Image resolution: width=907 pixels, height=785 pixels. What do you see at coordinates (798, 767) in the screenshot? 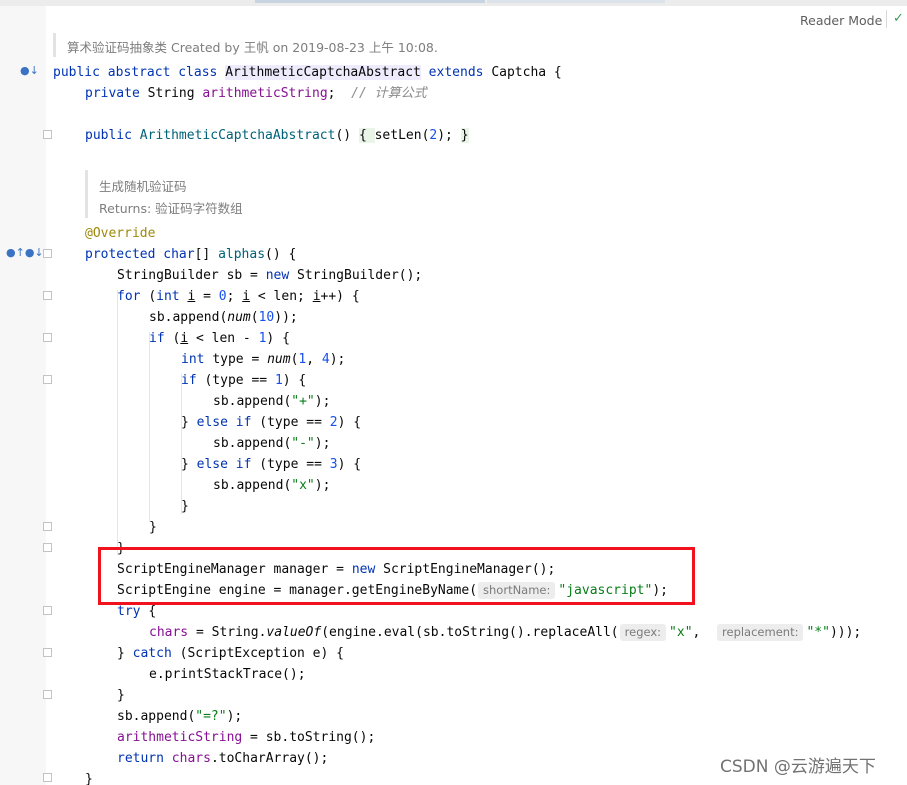
I see `watermark: CSDN @云游遍天下` at bounding box center [798, 767].